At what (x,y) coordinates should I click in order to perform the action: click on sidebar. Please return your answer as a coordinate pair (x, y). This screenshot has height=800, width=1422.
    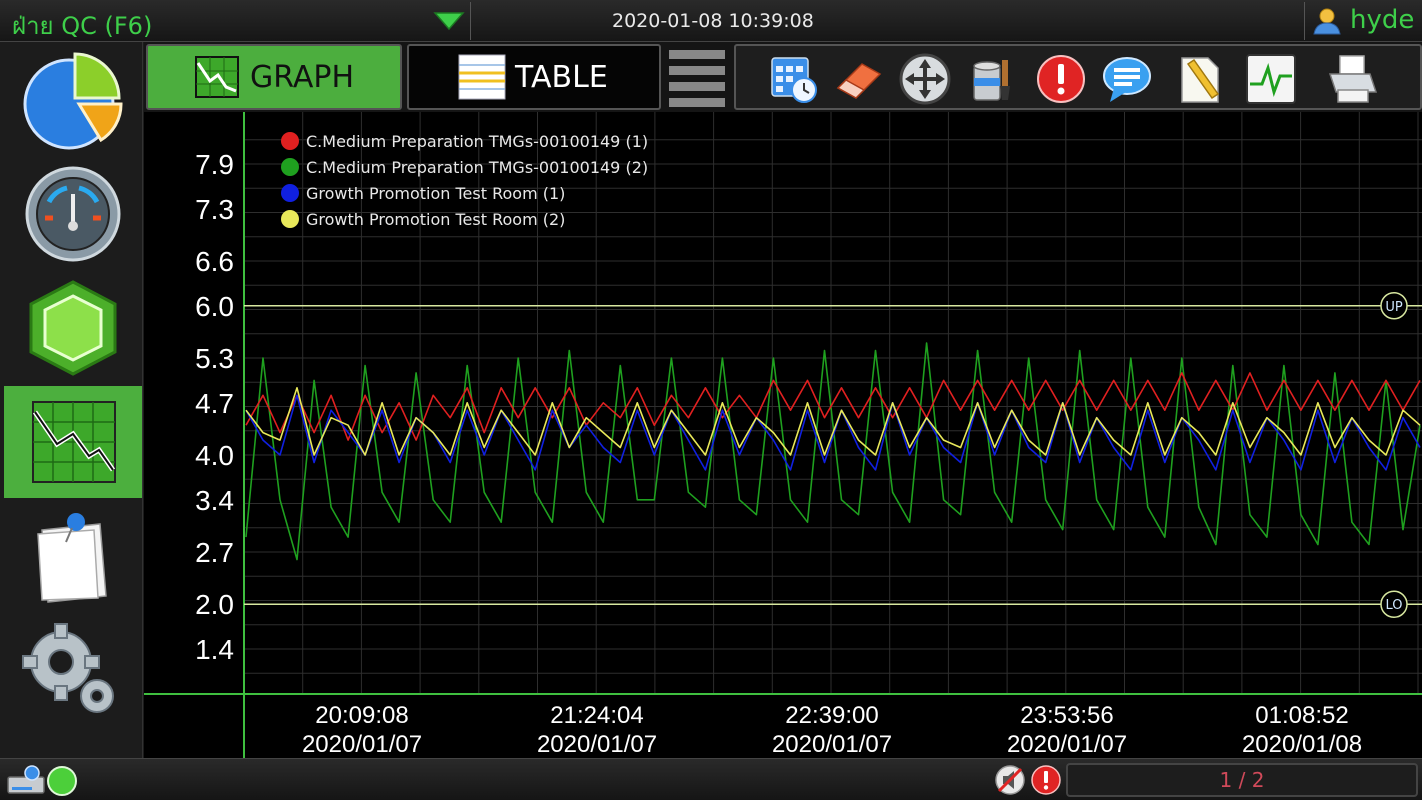
    Looking at the image, I should click on (71, 400).